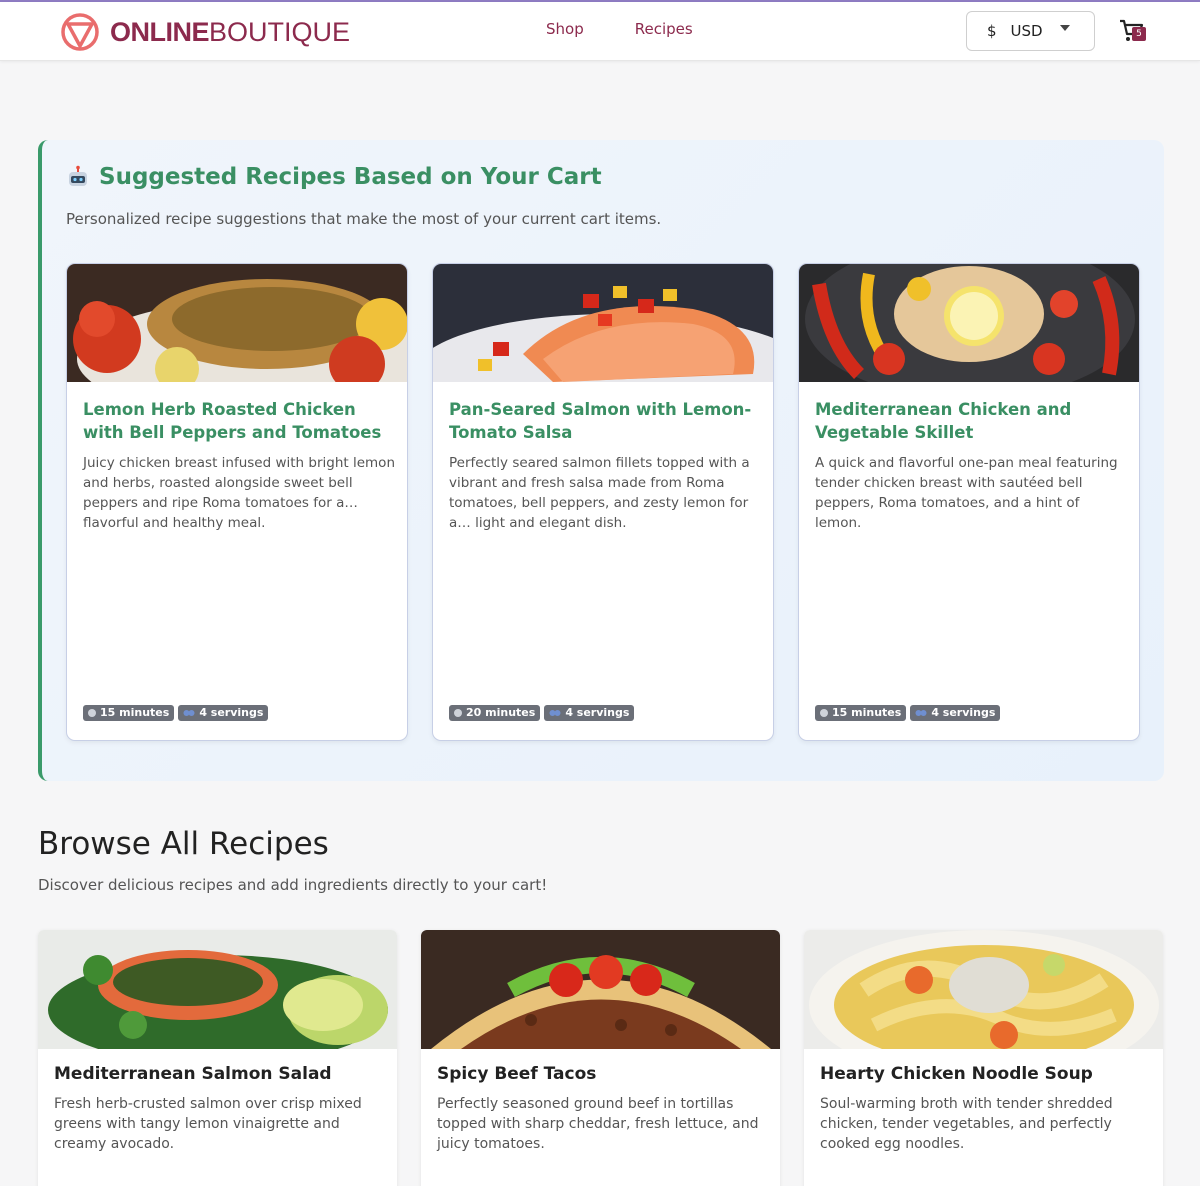 This screenshot has width=1200, height=1186. What do you see at coordinates (992, 31) in the screenshot?
I see `currency-symbol: $` at bounding box center [992, 31].